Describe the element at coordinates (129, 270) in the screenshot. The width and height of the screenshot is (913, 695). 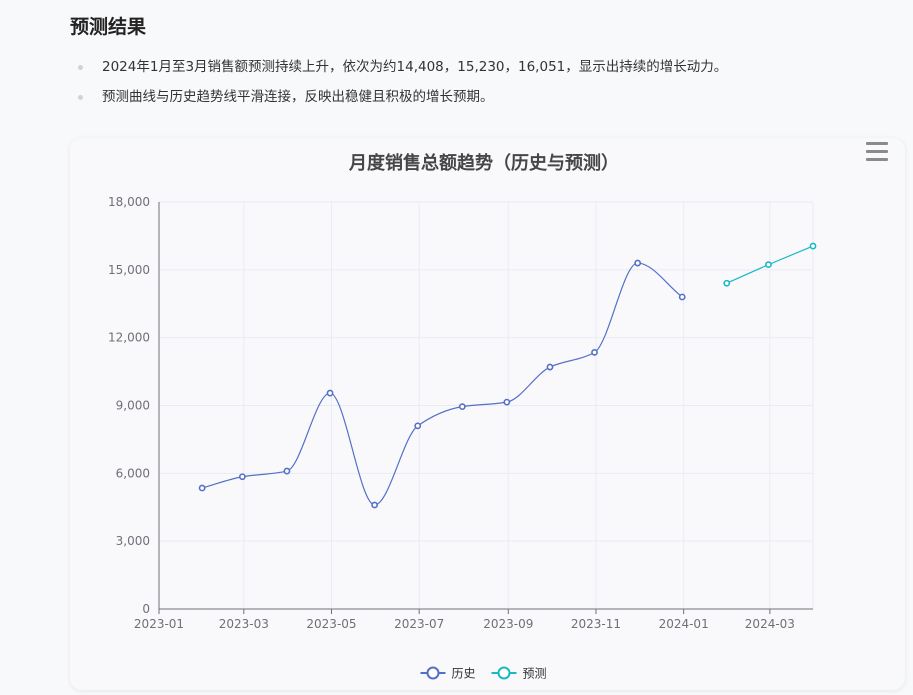
I see `y-tick-label: 15,000` at that location.